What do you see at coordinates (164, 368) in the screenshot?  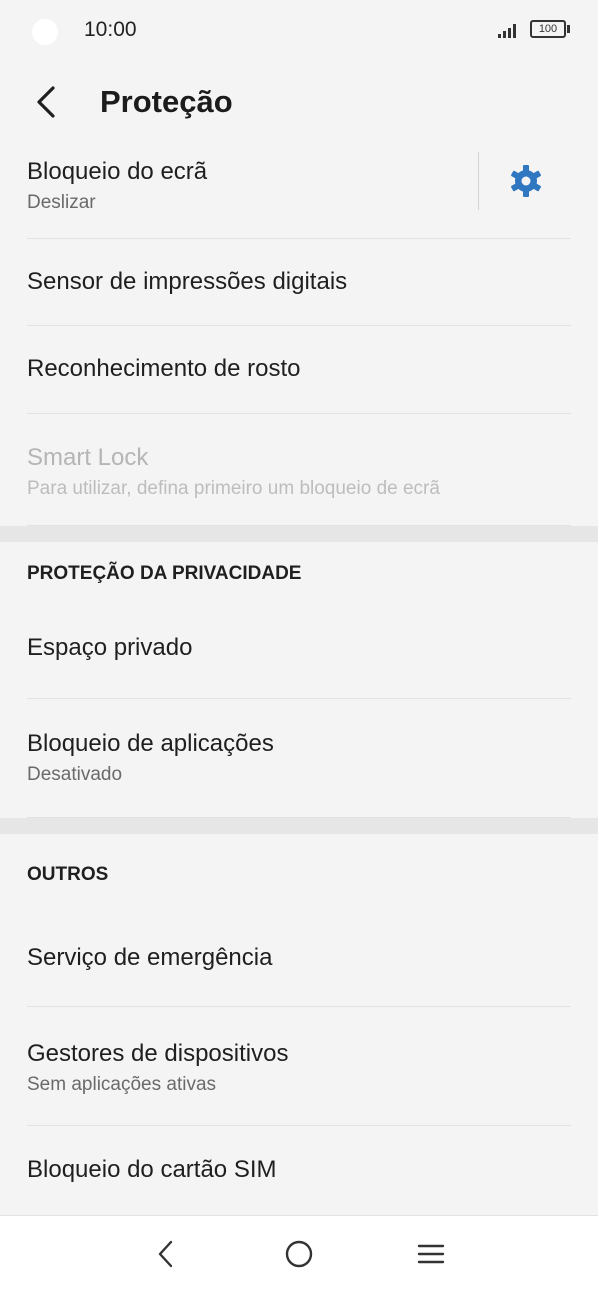 I see `item-title: Reconhecimento de rosto` at bounding box center [164, 368].